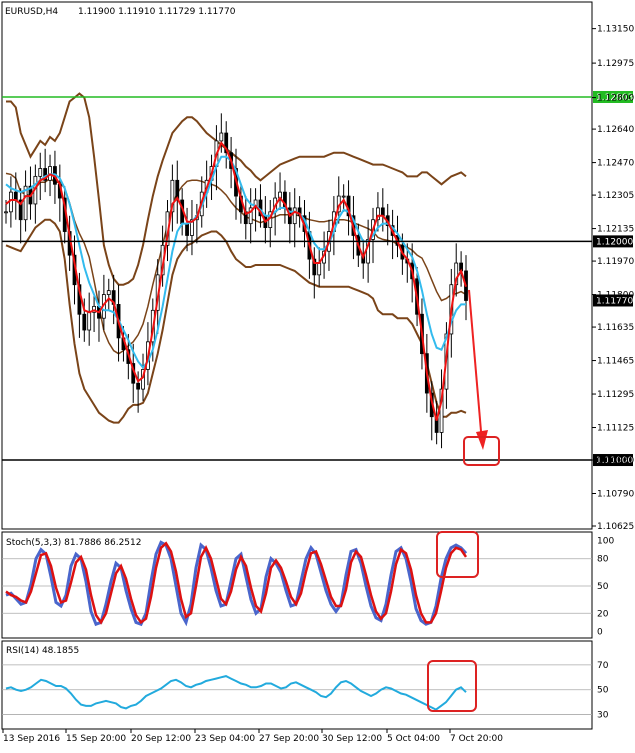 The image size is (635, 753). I want to click on price-y-tick-label: 1.12305, so click(615, 196).